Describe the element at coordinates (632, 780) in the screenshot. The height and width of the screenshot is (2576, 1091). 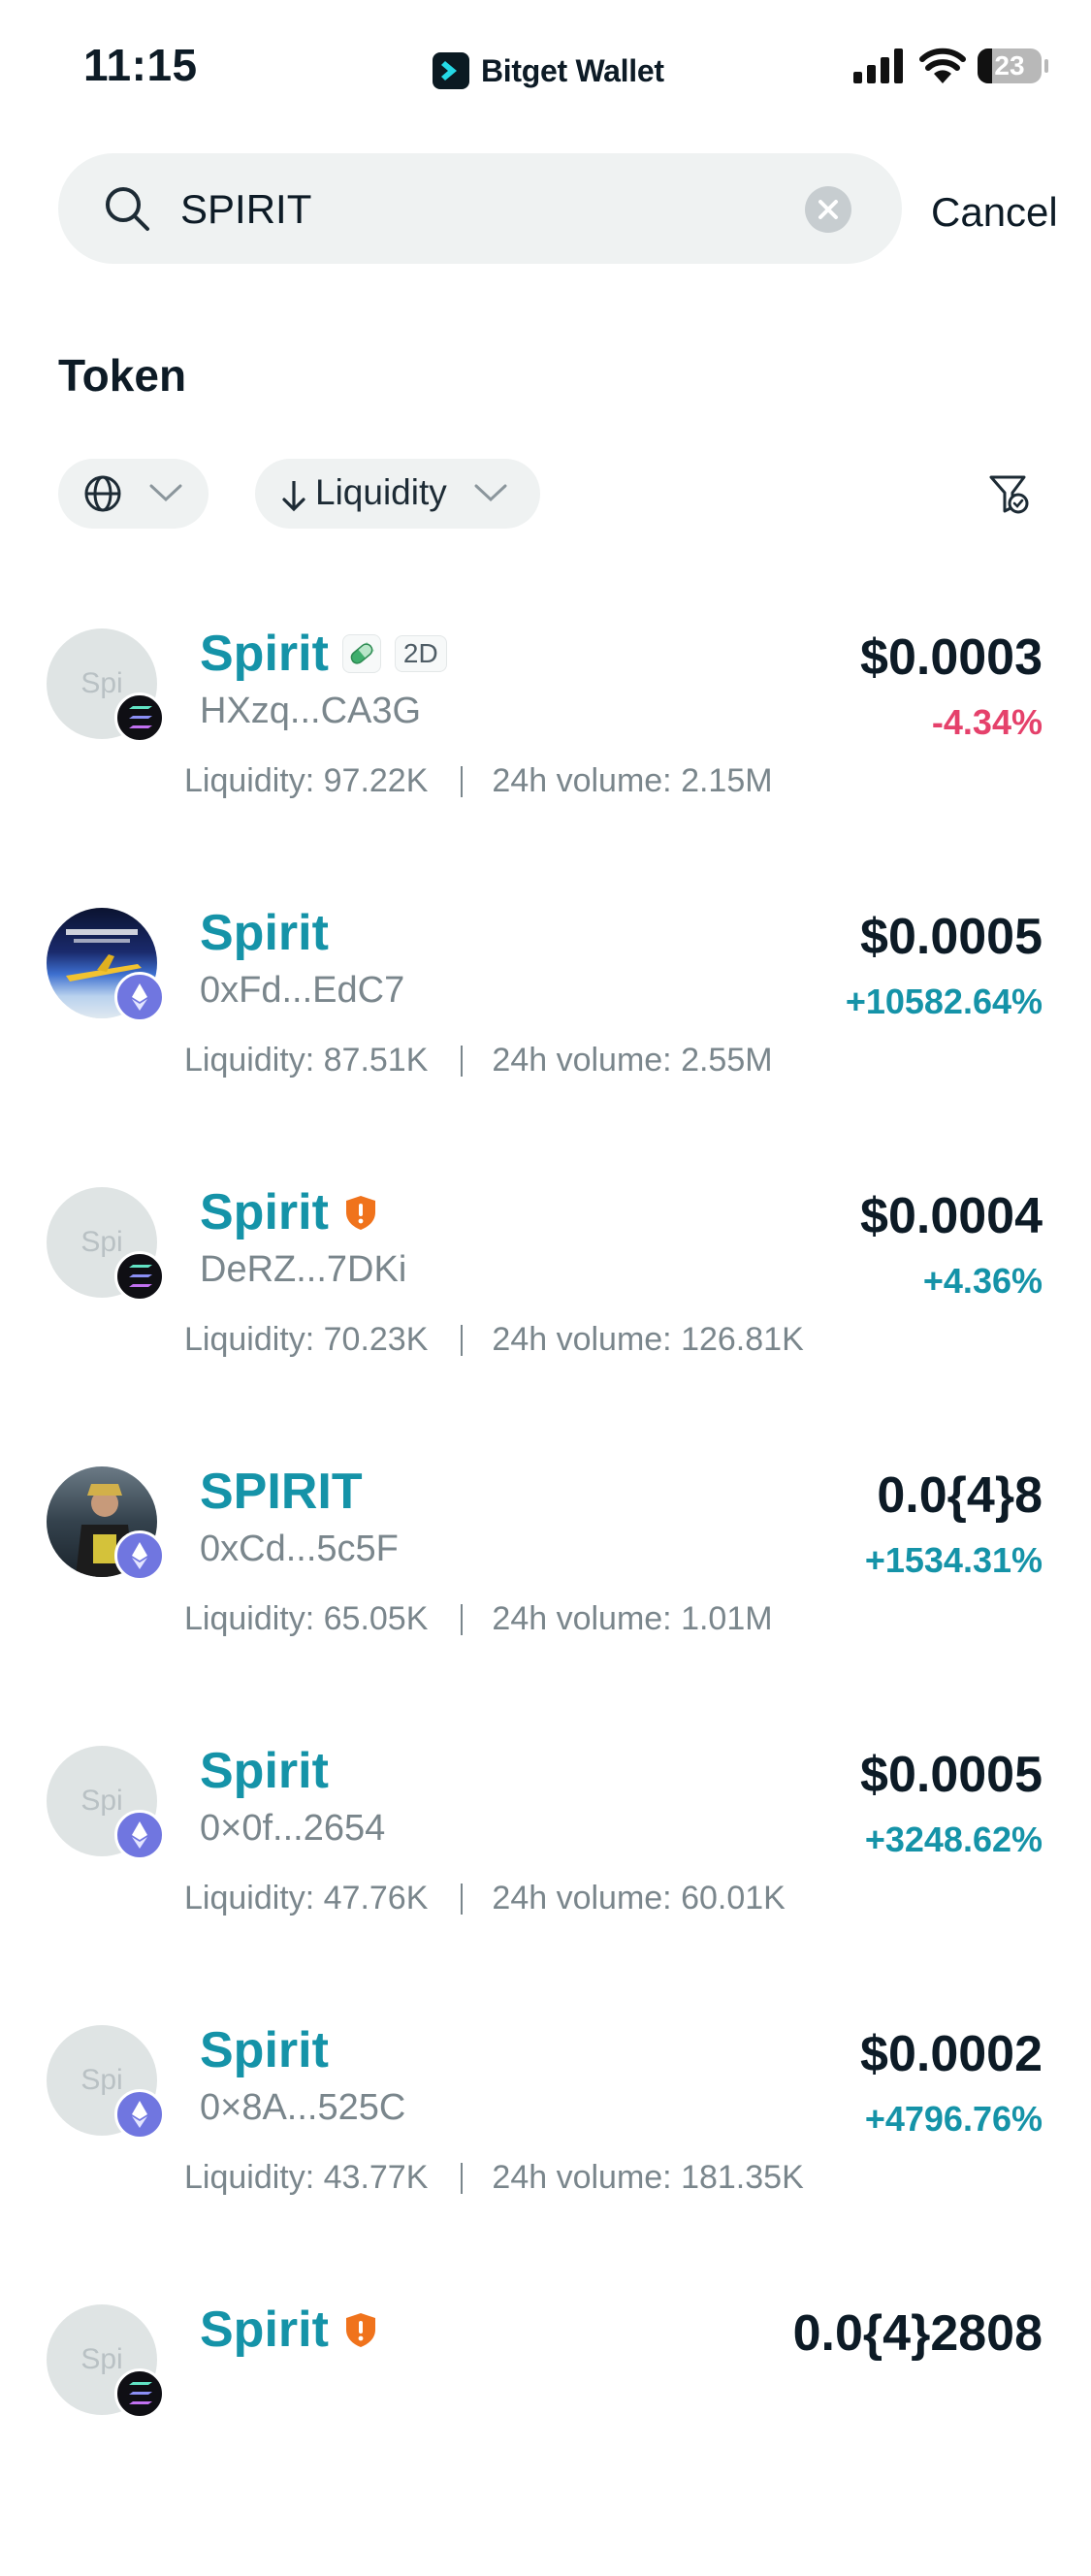
I see `volume-value: 24h volume: 2.15M` at that location.